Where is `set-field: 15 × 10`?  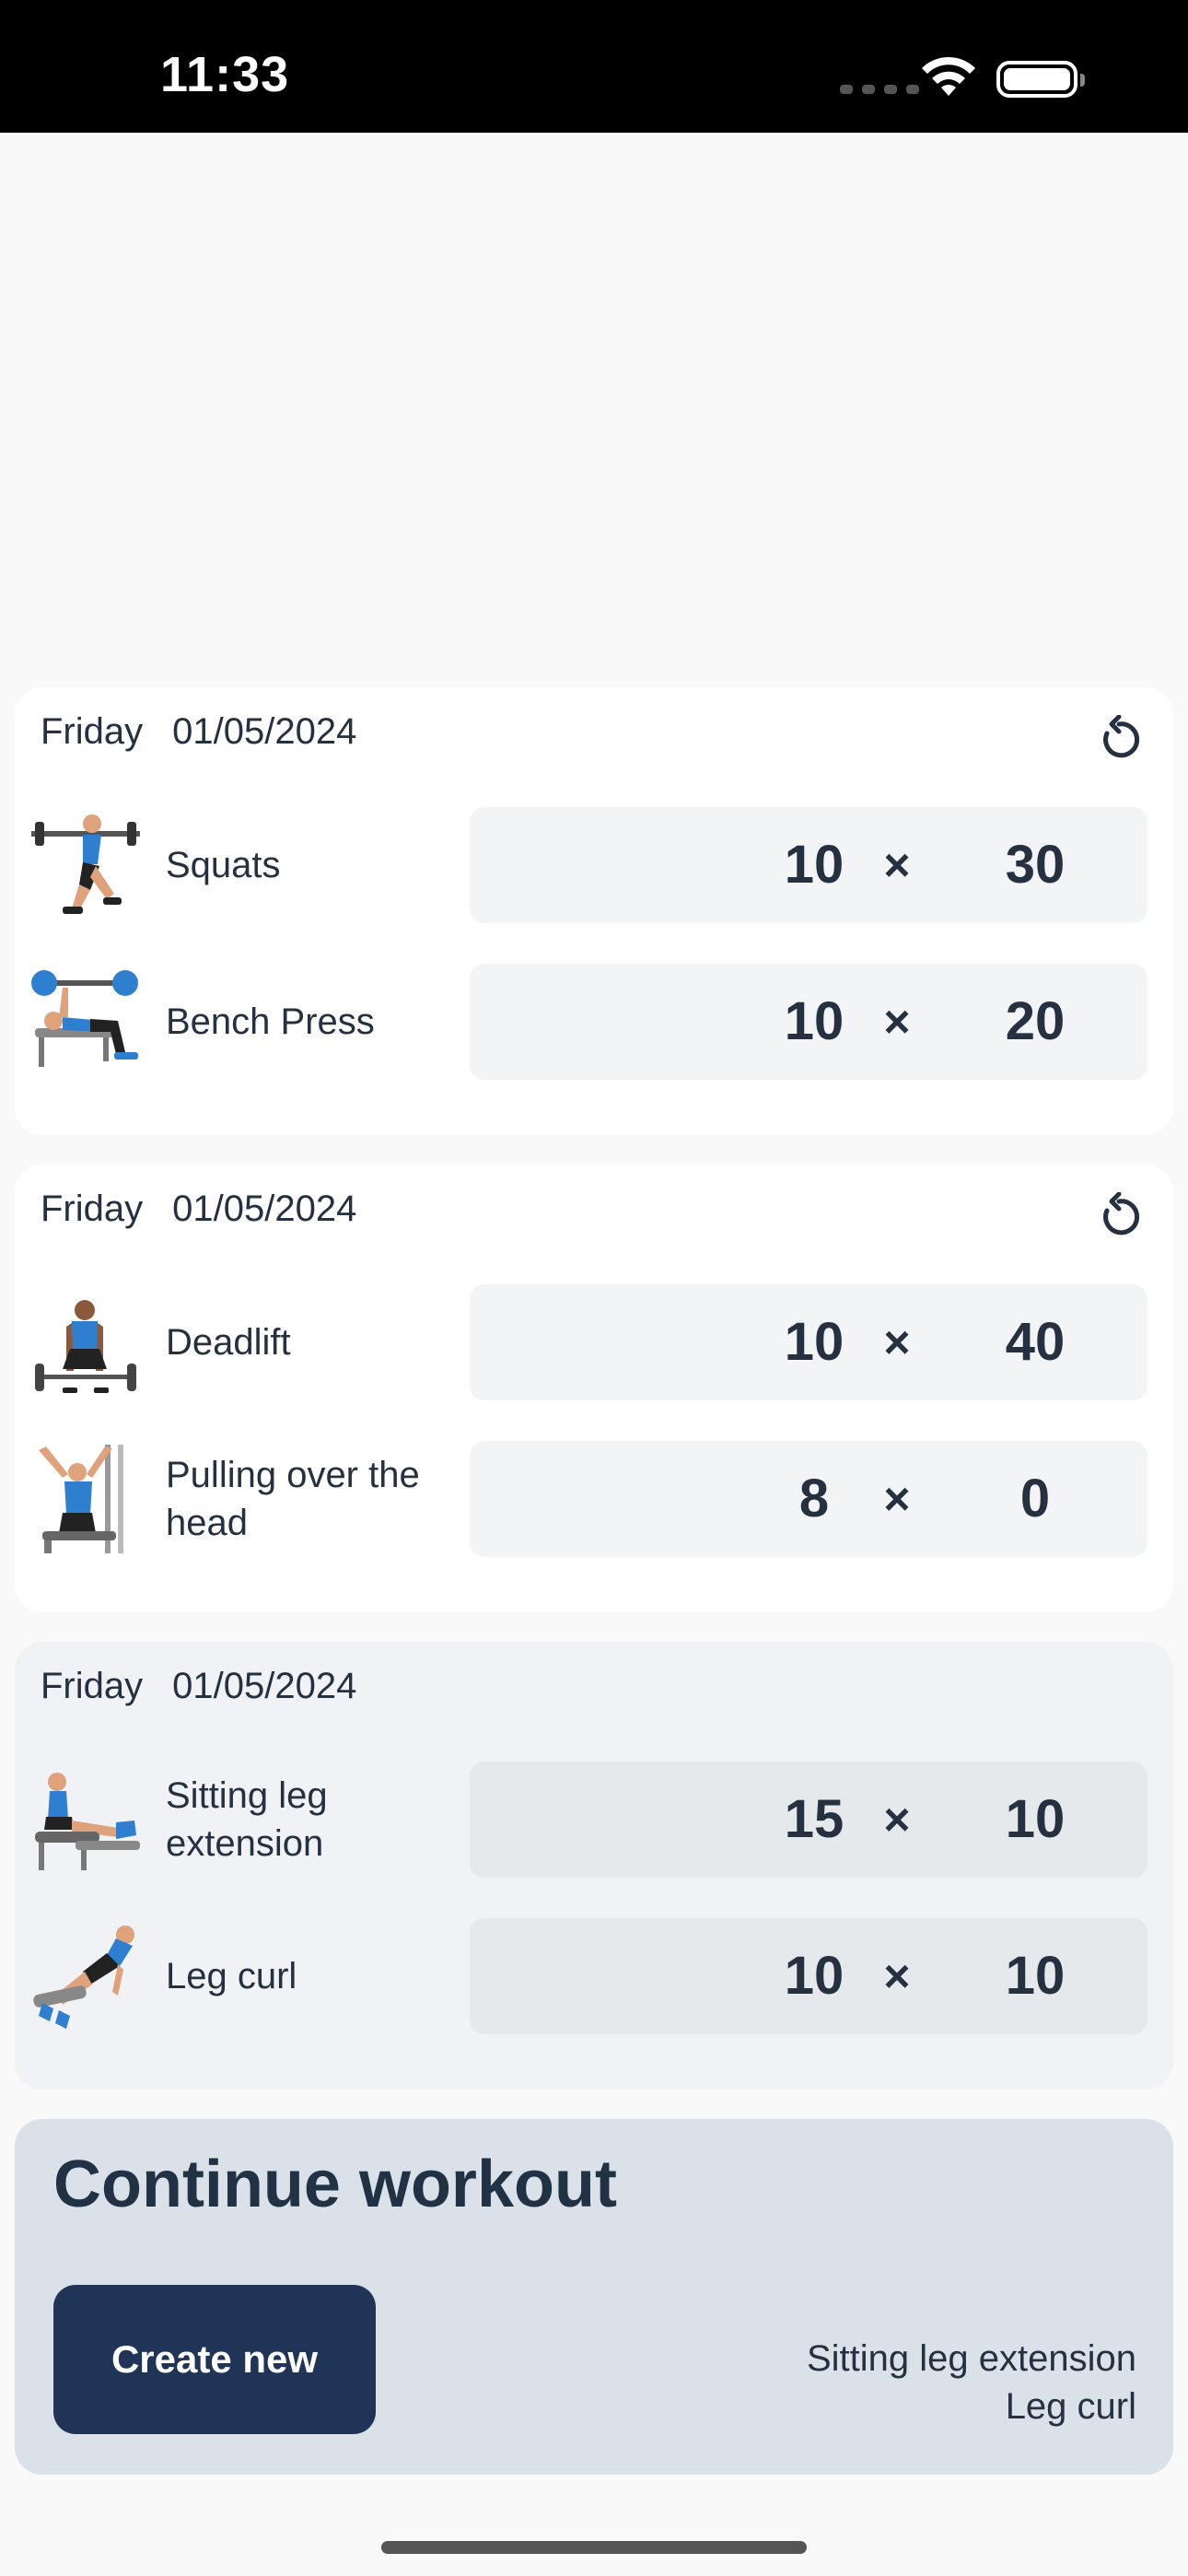 set-field: 15 × 10 is located at coordinates (808, 1820).